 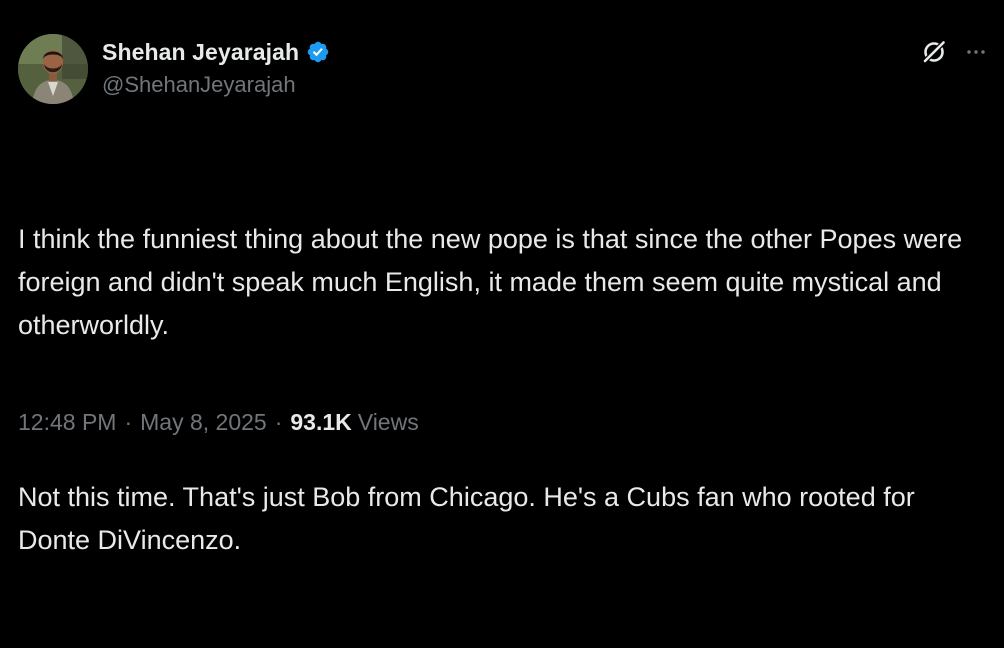 I want to click on tweet-meta: 12:48 PM · May 8, 2025 · 93.1K Views, so click(x=218, y=422).